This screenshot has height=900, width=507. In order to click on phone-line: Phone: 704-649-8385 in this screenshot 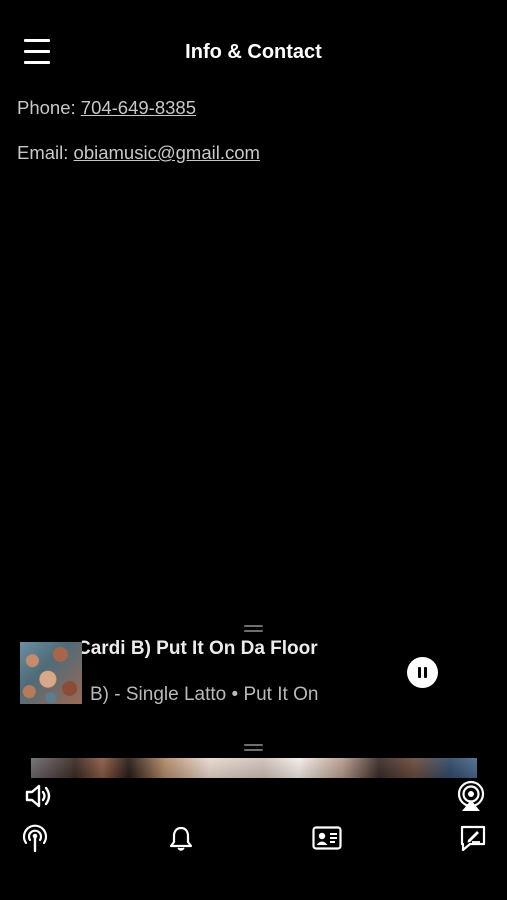, I will do `click(106, 108)`.